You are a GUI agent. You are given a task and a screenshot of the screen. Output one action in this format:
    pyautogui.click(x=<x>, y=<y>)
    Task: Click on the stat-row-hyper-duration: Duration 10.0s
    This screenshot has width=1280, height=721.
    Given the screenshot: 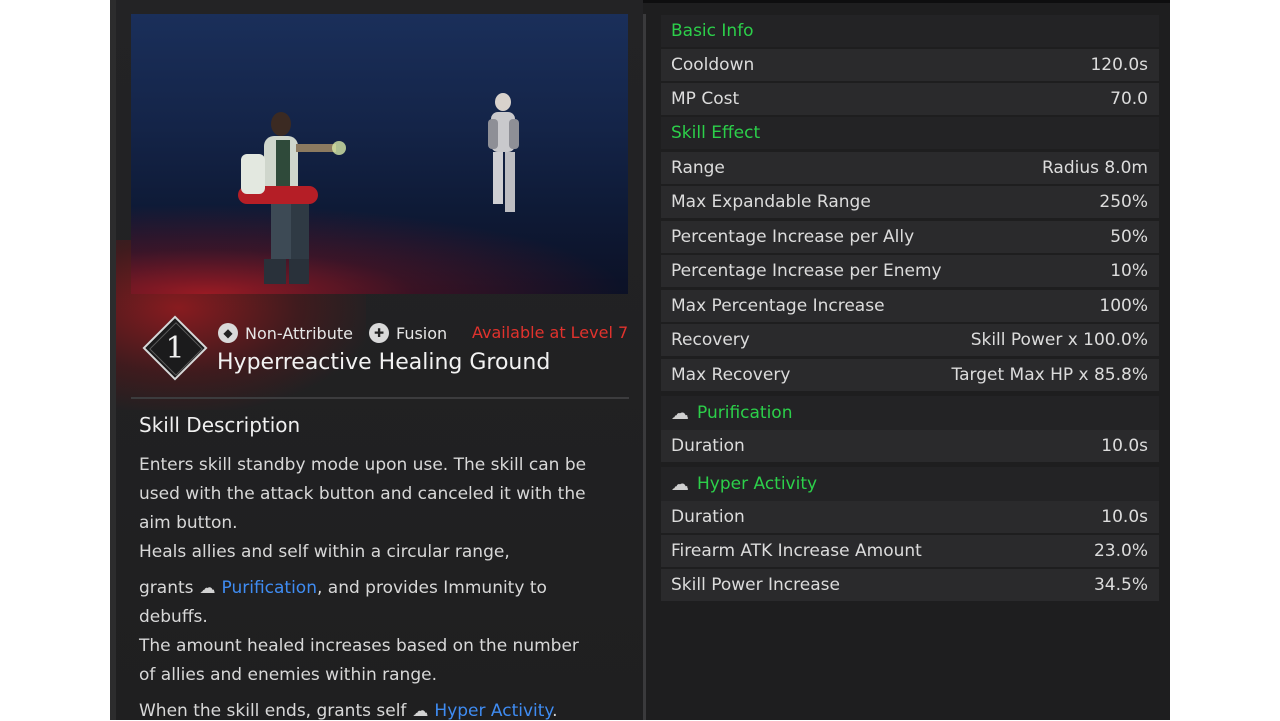 What is the action you would take?
    pyautogui.click(x=910, y=517)
    